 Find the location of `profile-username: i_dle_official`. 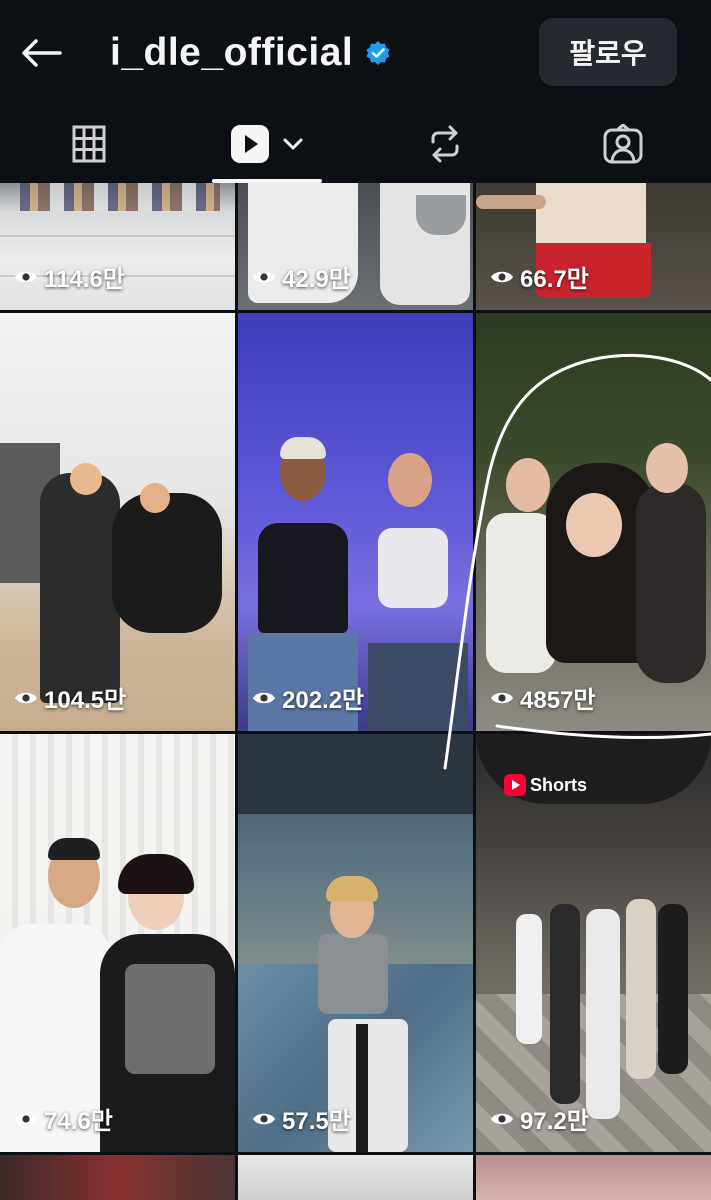

profile-username: i_dle_official is located at coordinates (232, 52).